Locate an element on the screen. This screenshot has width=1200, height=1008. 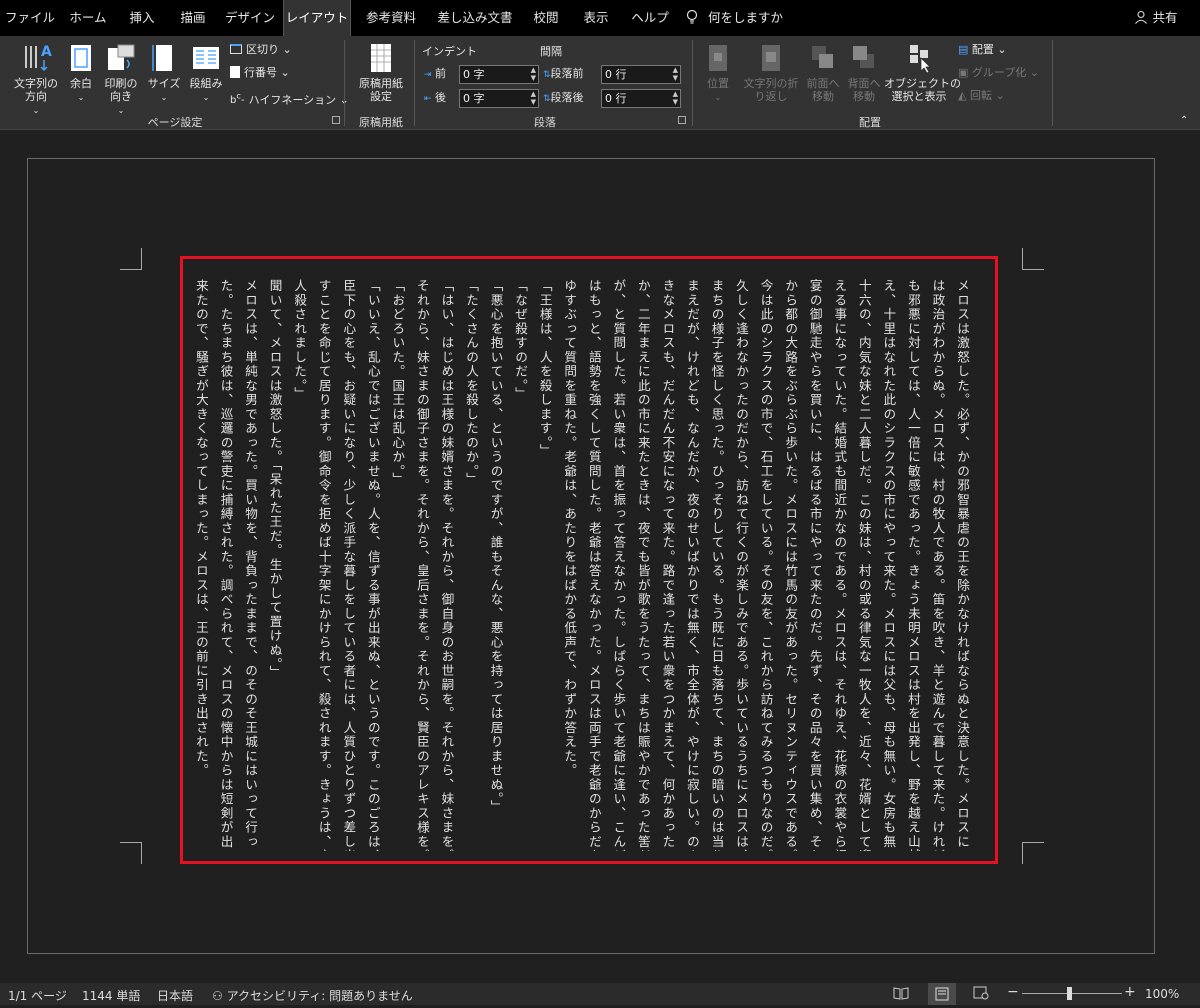
spacing-heading: 間隔 is located at coordinates (551, 51).